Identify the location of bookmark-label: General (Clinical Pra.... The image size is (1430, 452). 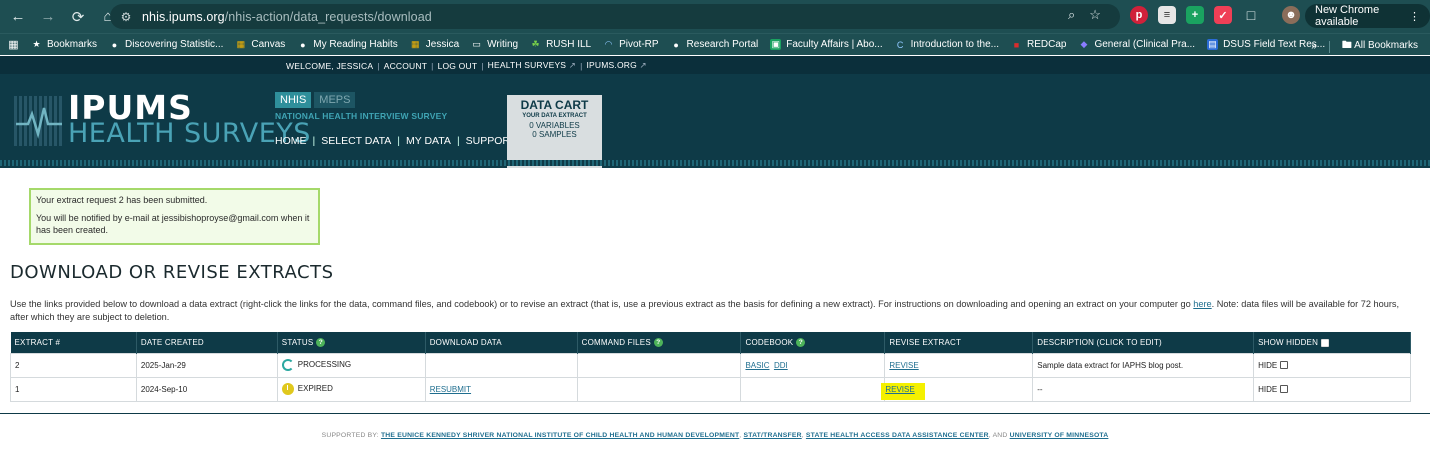
(1145, 44).